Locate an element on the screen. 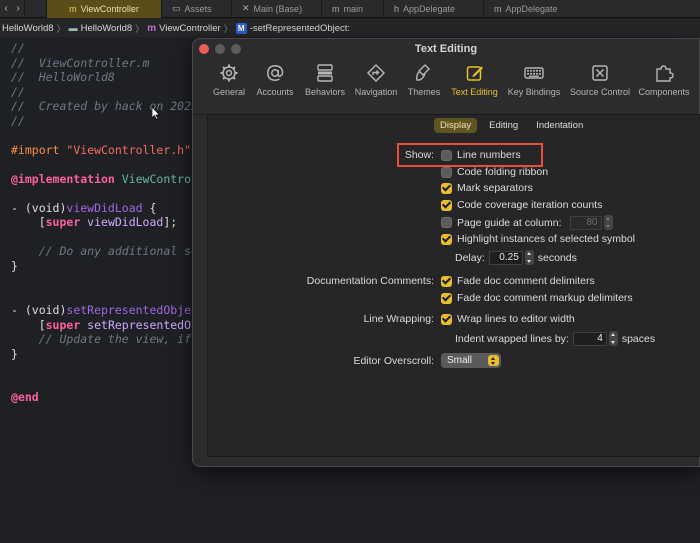 The height and width of the screenshot is (543, 700). keyboard-icon is located at coordinates (534, 73).